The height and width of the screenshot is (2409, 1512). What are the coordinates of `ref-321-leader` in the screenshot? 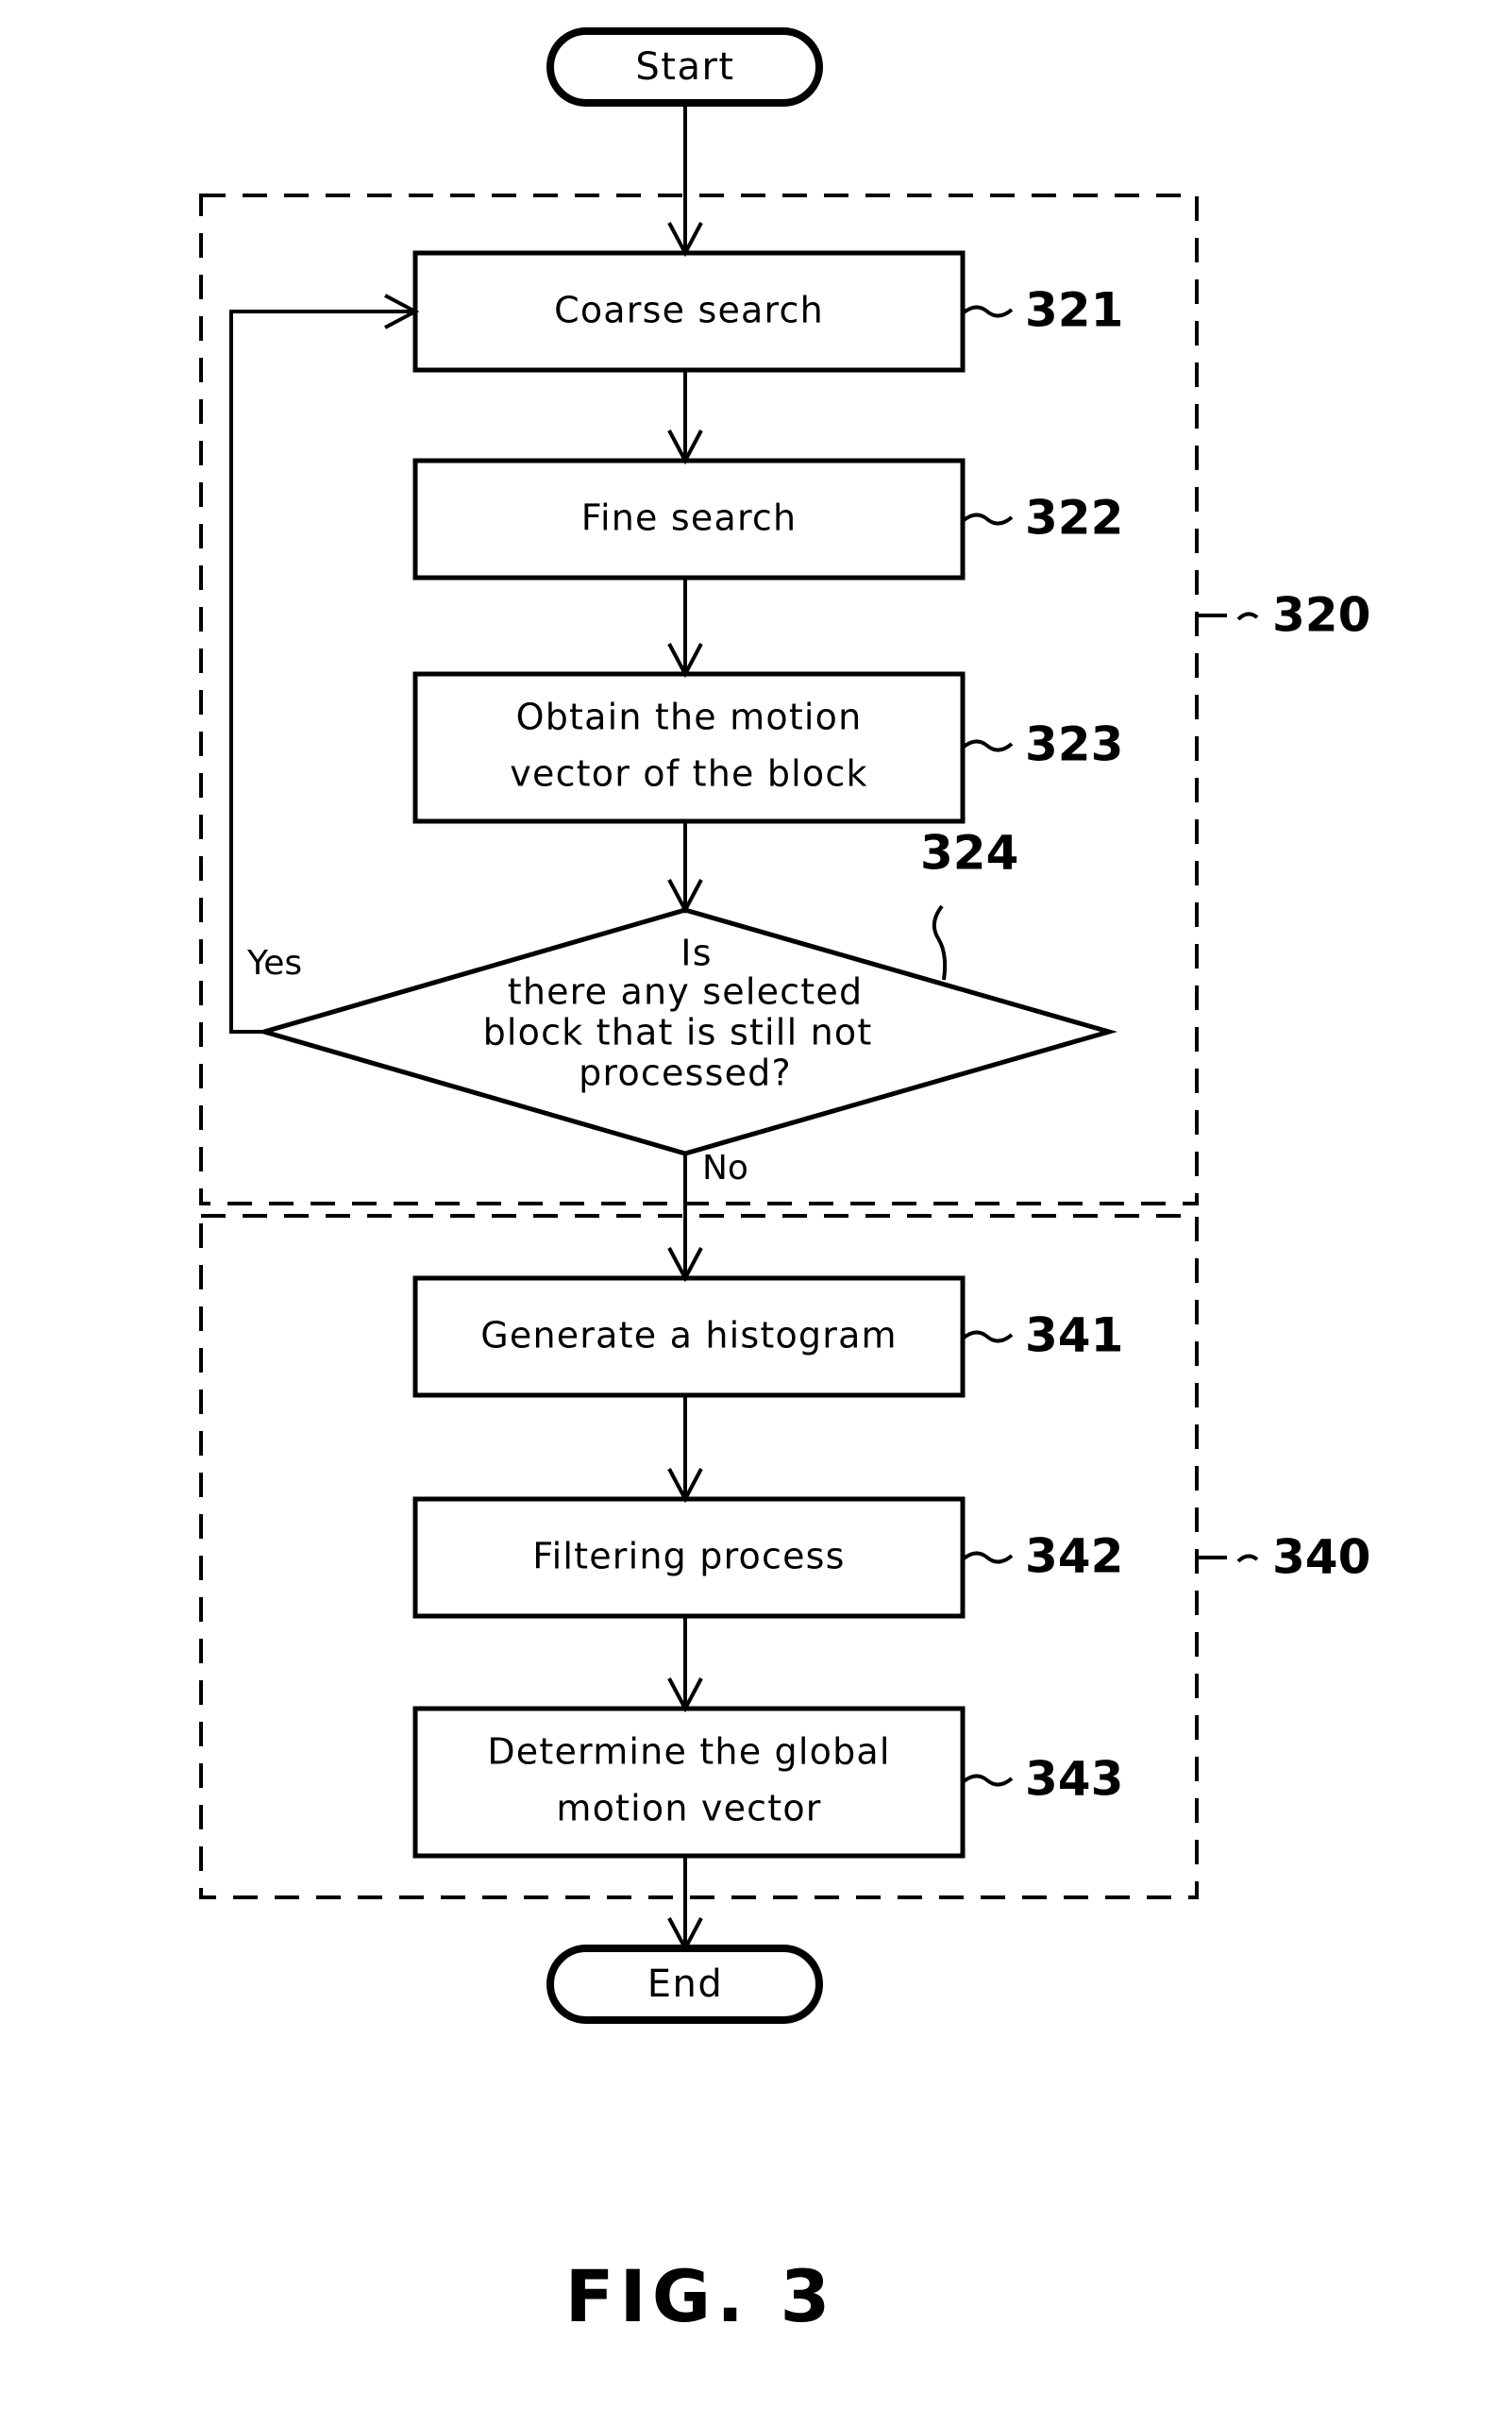 It's located at (987, 311).